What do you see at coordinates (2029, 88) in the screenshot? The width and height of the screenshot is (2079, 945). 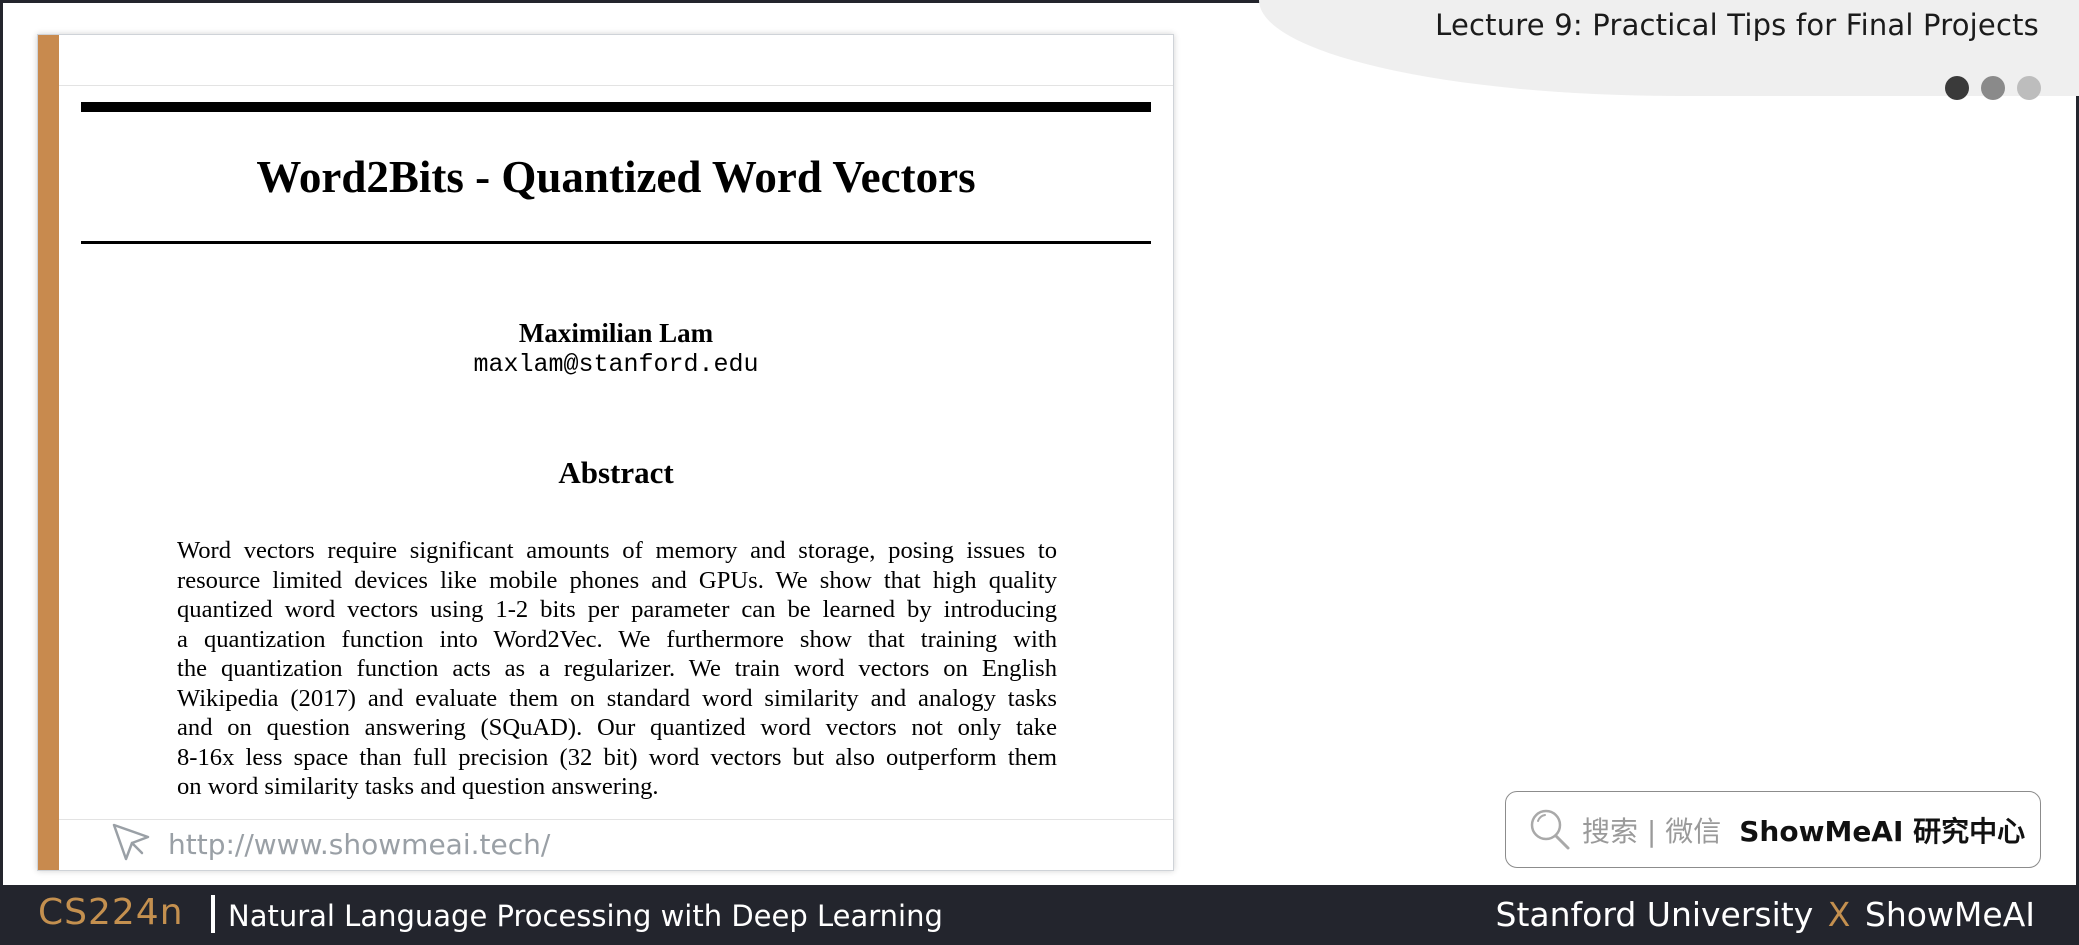 I see `dot-light` at bounding box center [2029, 88].